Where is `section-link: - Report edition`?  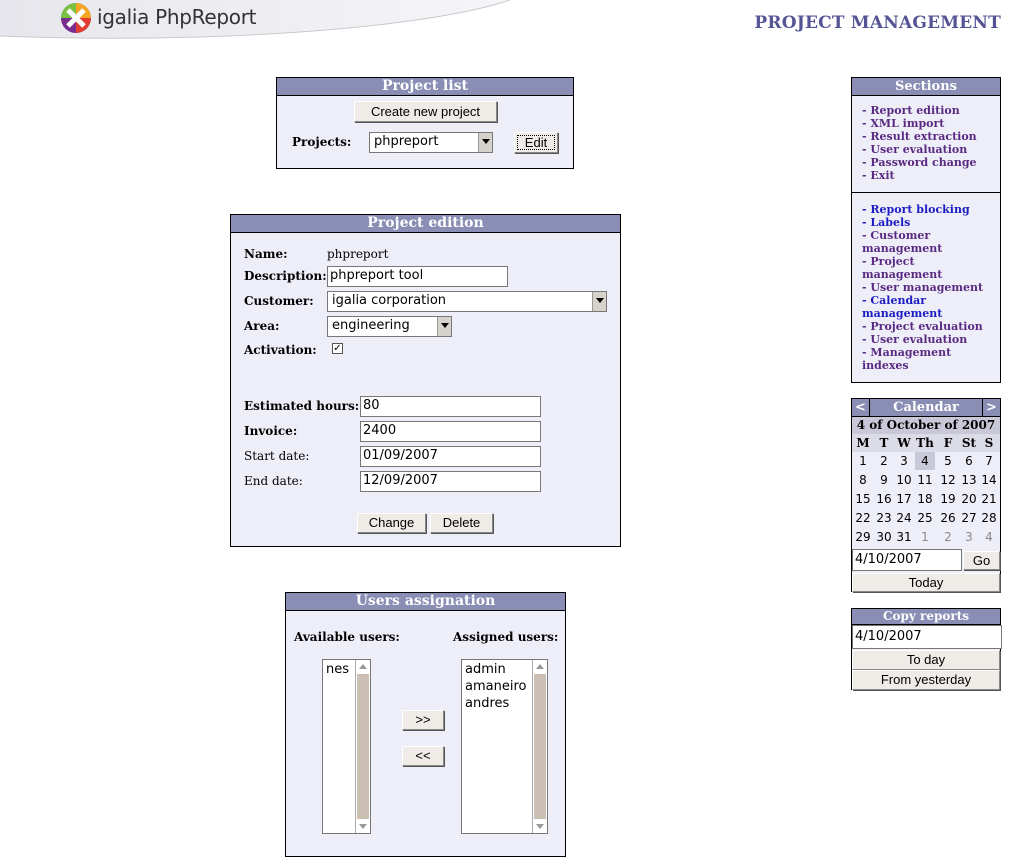
section-link: - Report edition is located at coordinates (919, 110).